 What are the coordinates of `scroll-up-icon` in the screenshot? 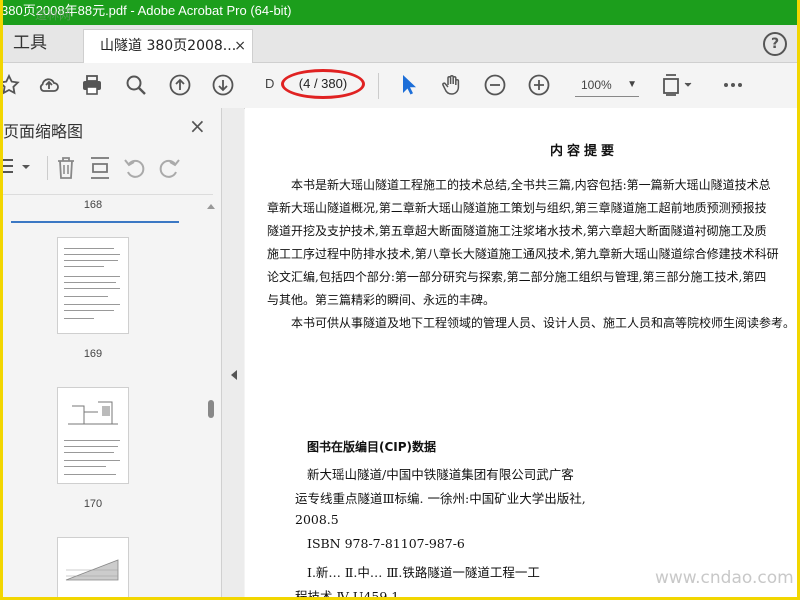 It's located at (211, 206).